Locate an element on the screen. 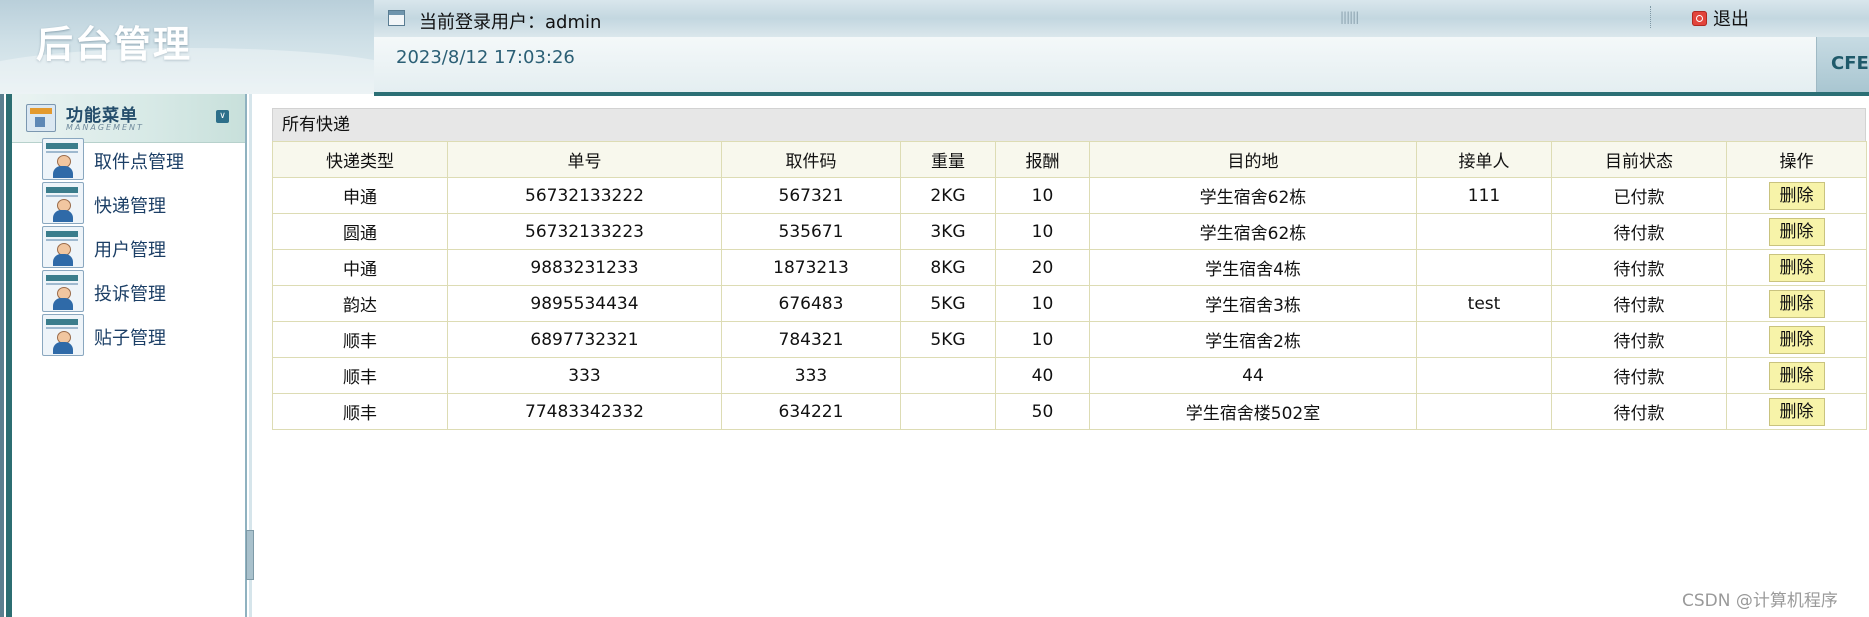  menu-subtitle: MANAGEMENT is located at coordinates (105, 127).